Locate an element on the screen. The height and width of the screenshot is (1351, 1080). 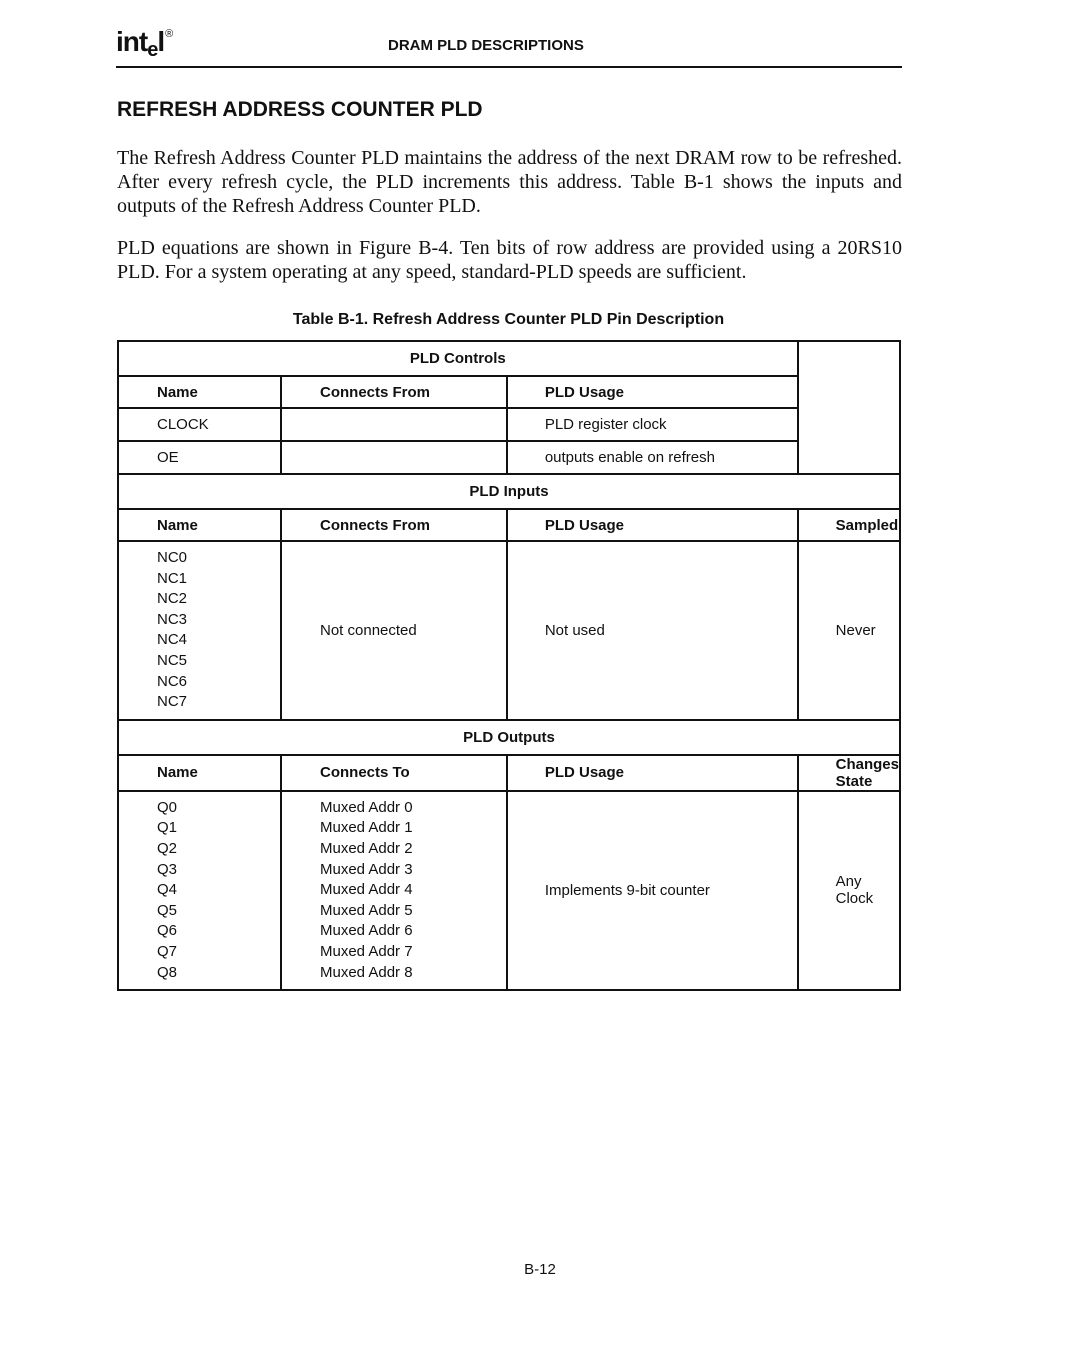
output-connects: Muxed Addr 8 is located at coordinates (366, 972).